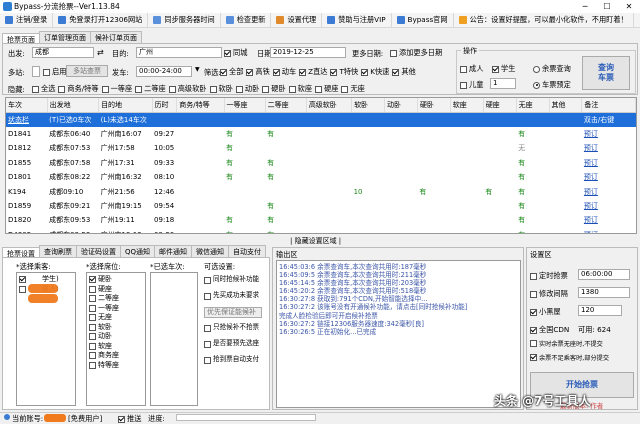  Describe the element at coordinates (566, 105) in the screenshot. I see `column-header: 其他` at that location.